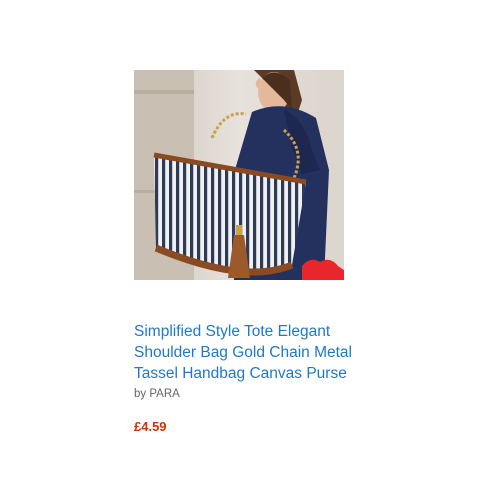 This screenshot has height=500, width=500. Describe the element at coordinates (140, 394) in the screenshot. I see `seller-prefix: by` at that location.